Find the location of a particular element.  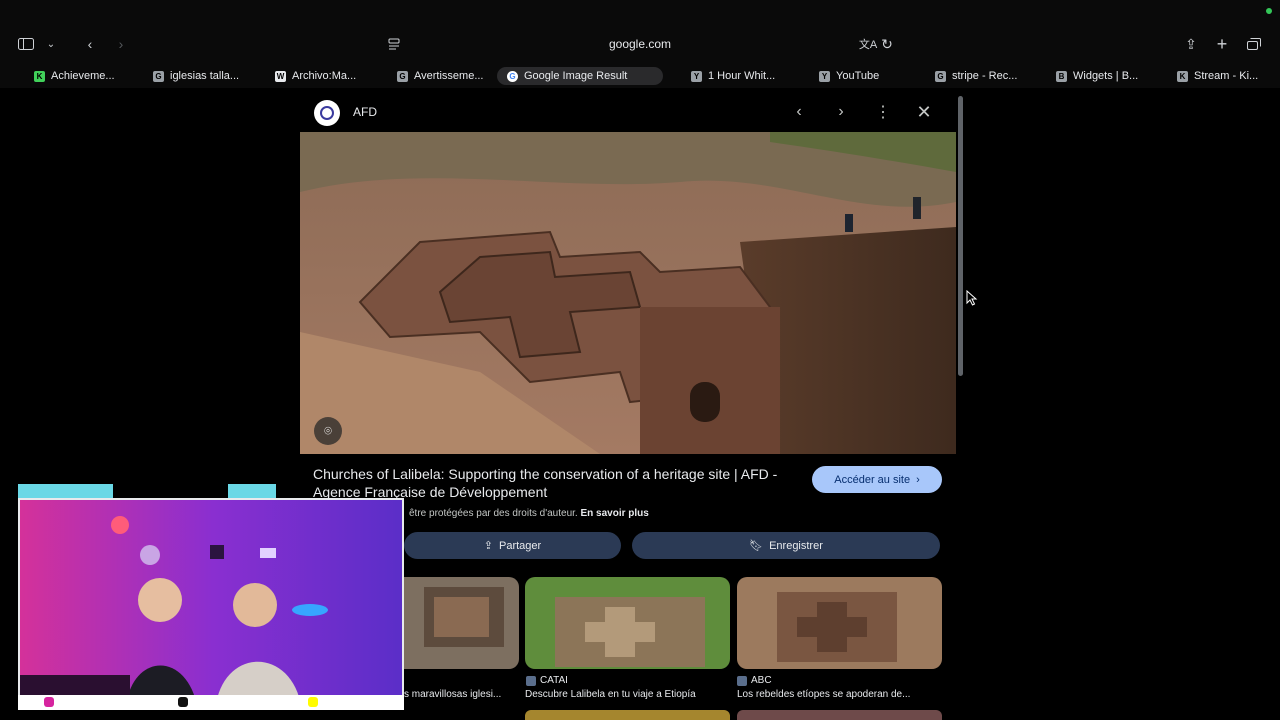

tab-overview-icon is located at coordinates (1254, 44).